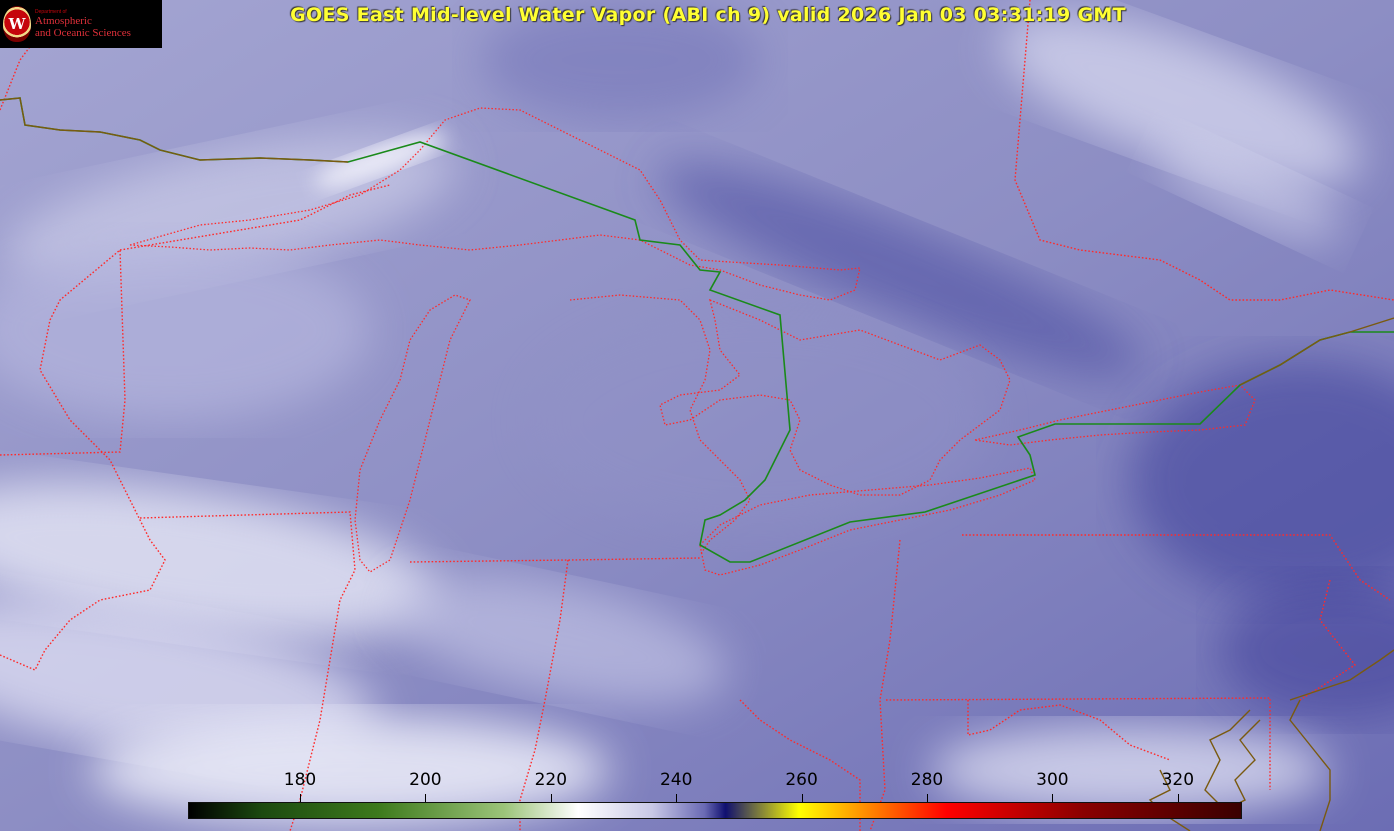 Image resolution: width=1394 pixels, height=831 pixels. Describe the element at coordinates (927, 780) in the screenshot. I see `colorbar-tick-label: 280` at that location.